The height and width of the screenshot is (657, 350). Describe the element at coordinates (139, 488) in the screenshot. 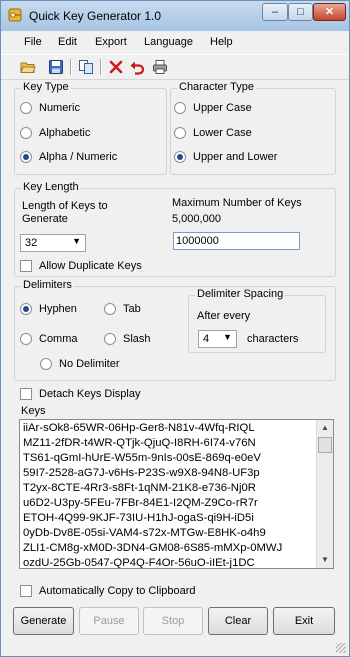

I see `key-line: T2yx-8CTE-4Rr3-s8Ft-1qNM-21K8-e736-Nj0R` at that location.